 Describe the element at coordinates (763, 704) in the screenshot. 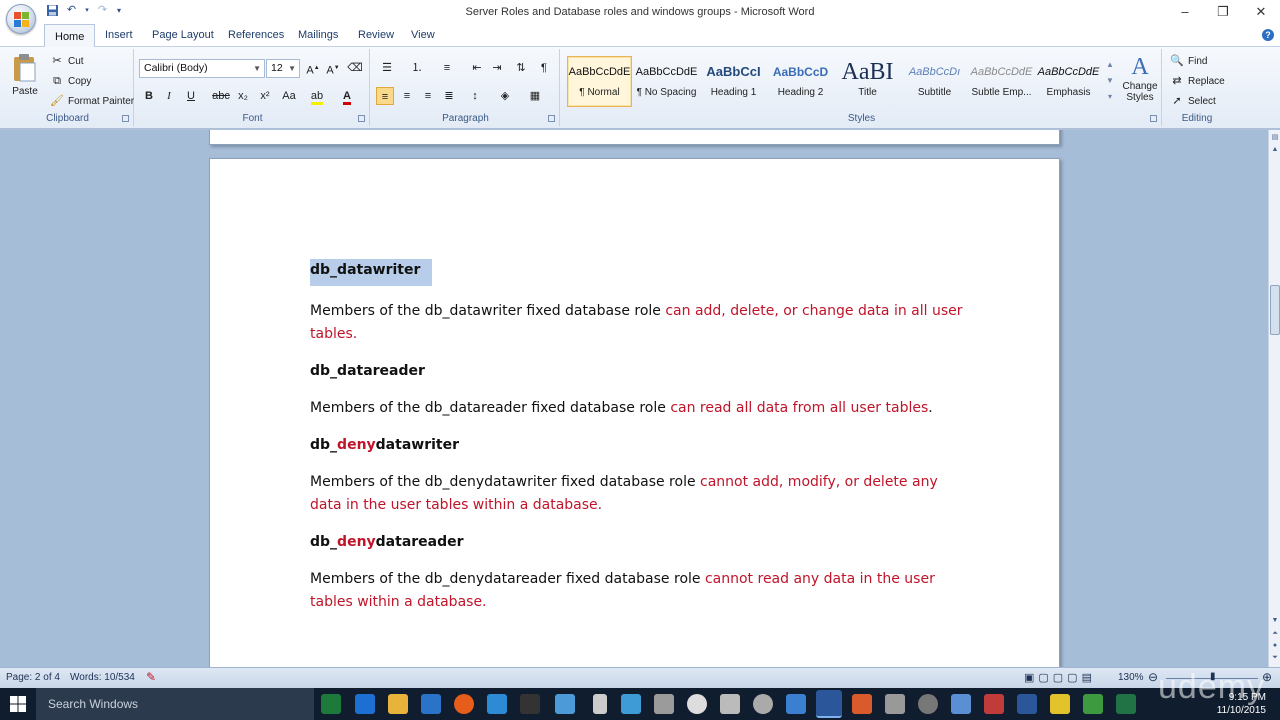

I see `settings-icon` at that location.